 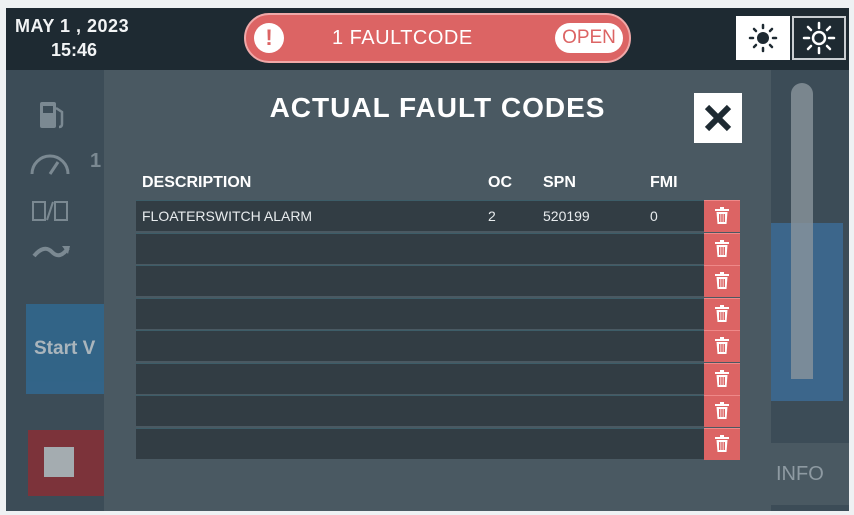 I want to click on tank-level-indicator, so click(x=807, y=242).